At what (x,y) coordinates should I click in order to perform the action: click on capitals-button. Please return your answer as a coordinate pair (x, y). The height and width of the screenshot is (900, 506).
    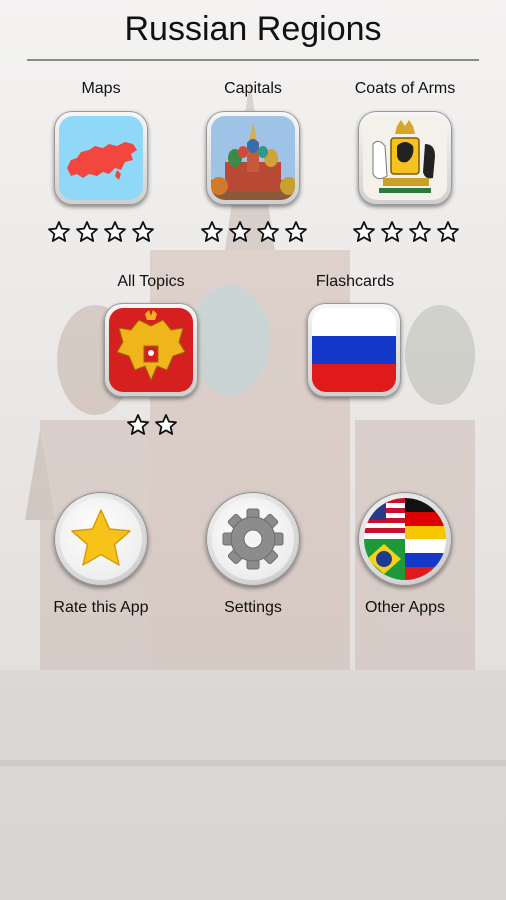
    Looking at the image, I should click on (253, 158).